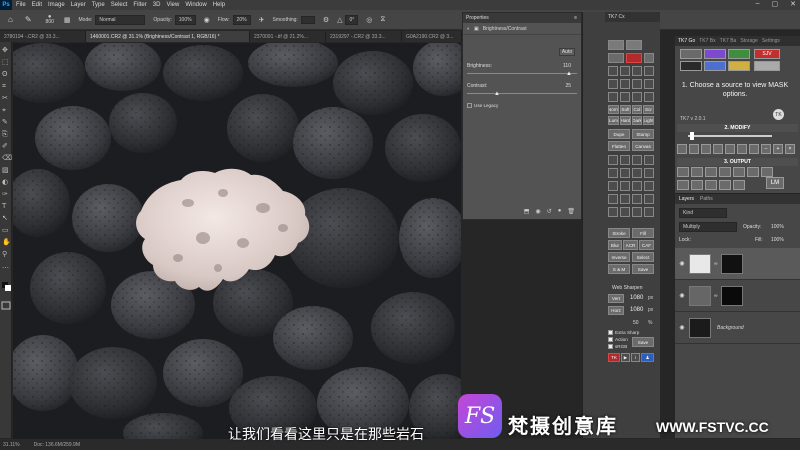  I want to click on sharpen-amount-value: 50, so click(636, 323).